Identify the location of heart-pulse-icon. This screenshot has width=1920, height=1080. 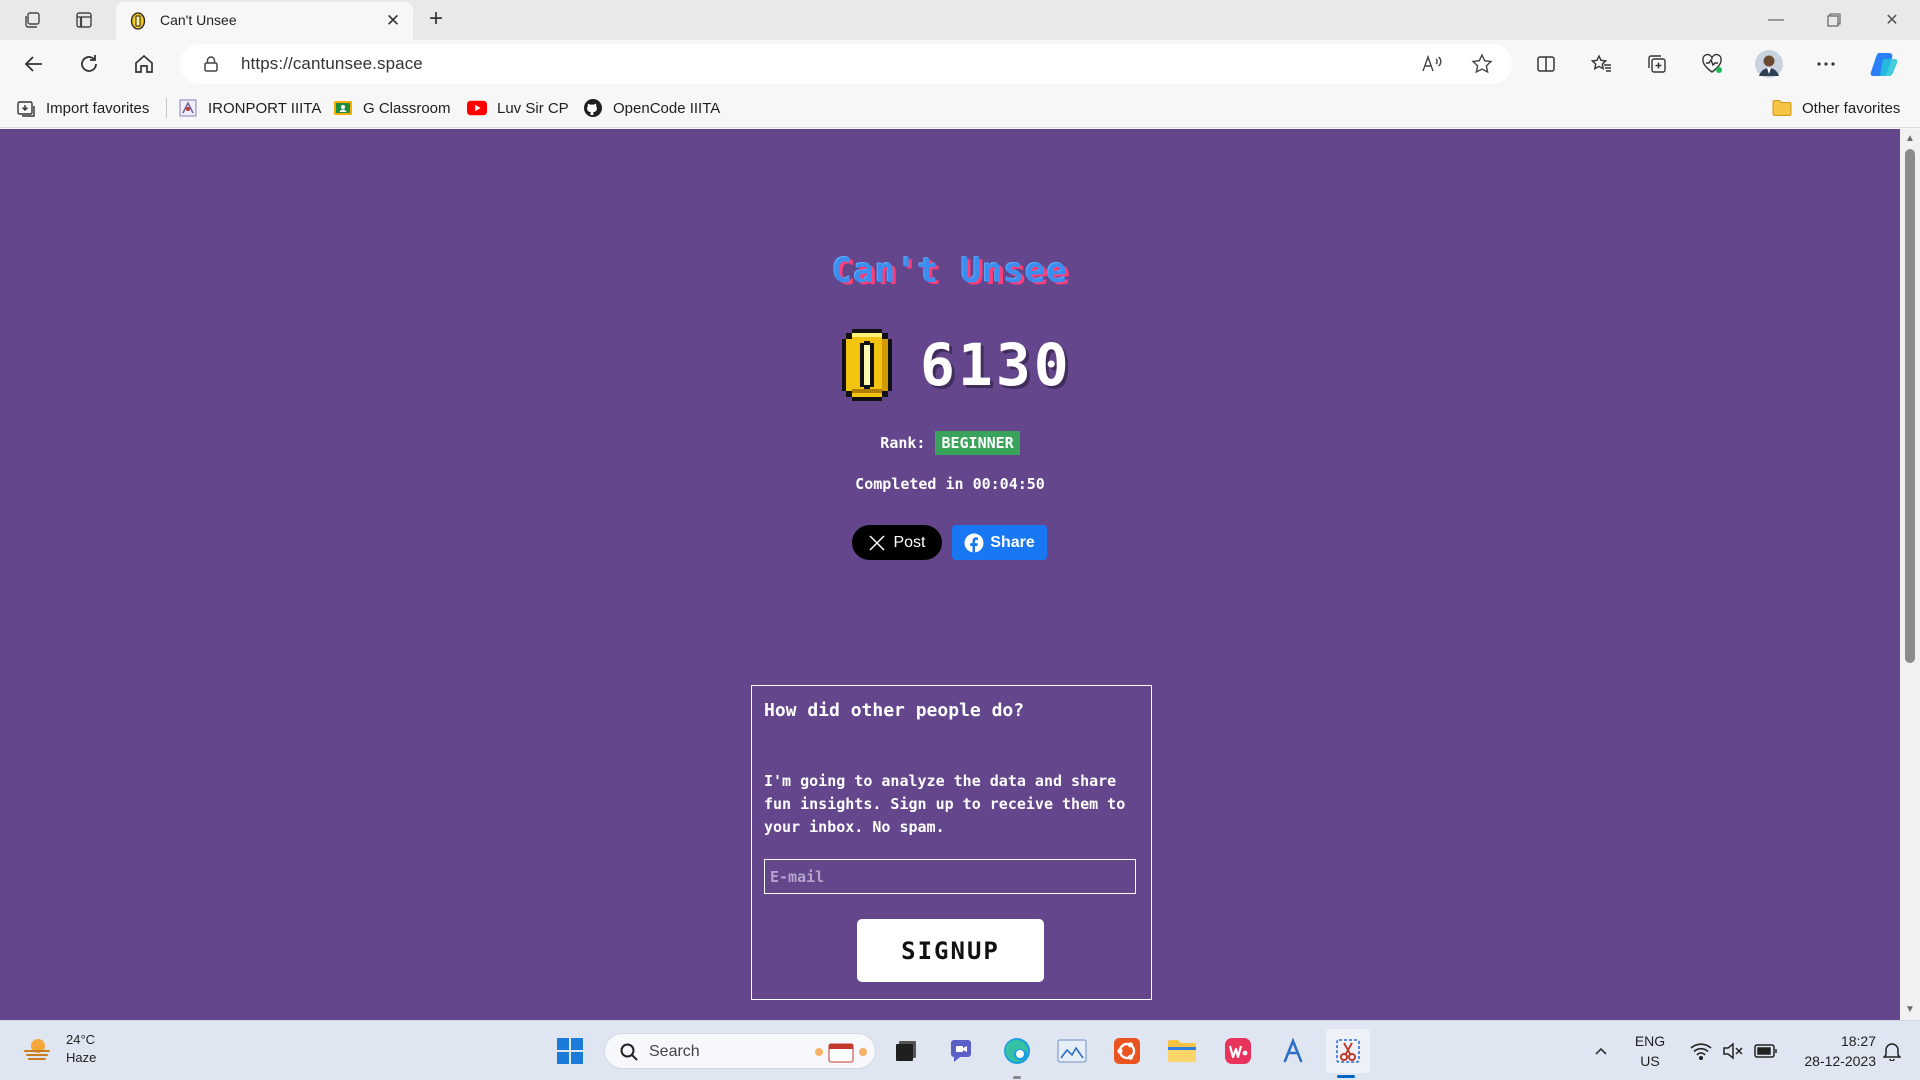
(1712, 63).